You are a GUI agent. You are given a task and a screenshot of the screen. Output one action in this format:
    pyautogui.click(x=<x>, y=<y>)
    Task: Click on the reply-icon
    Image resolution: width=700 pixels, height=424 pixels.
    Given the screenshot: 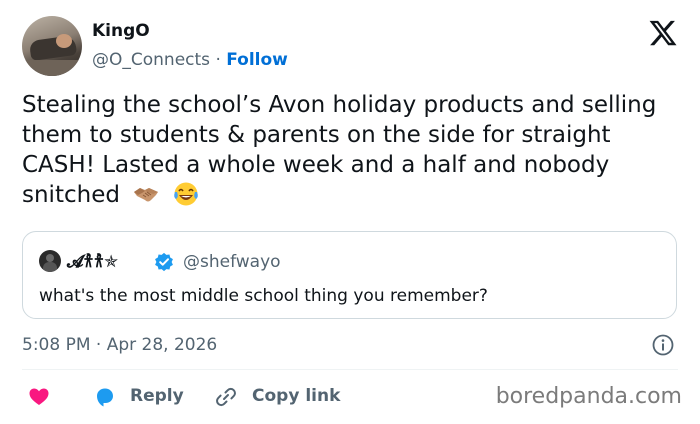 What is the action you would take?
    pyautogui.click(x=105, y=397)
    